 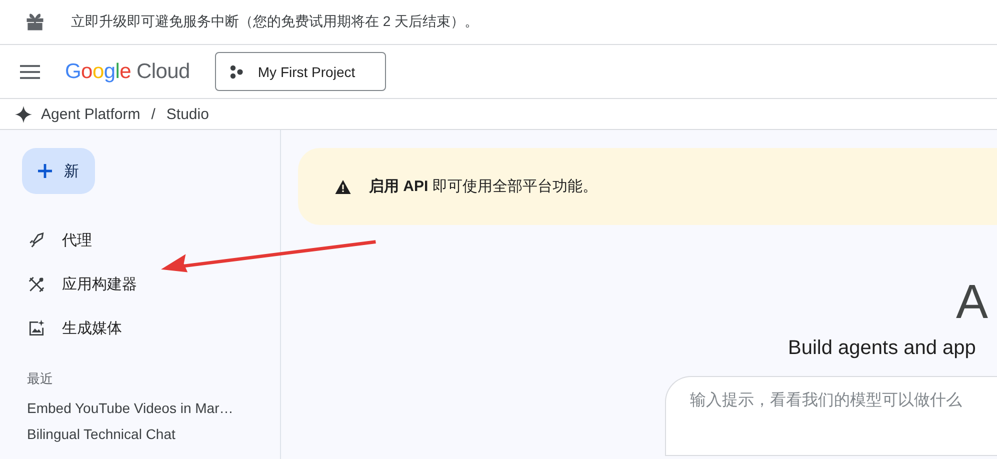 I want to click on nav-item: 生成媒体, so click(x=72, y=328).